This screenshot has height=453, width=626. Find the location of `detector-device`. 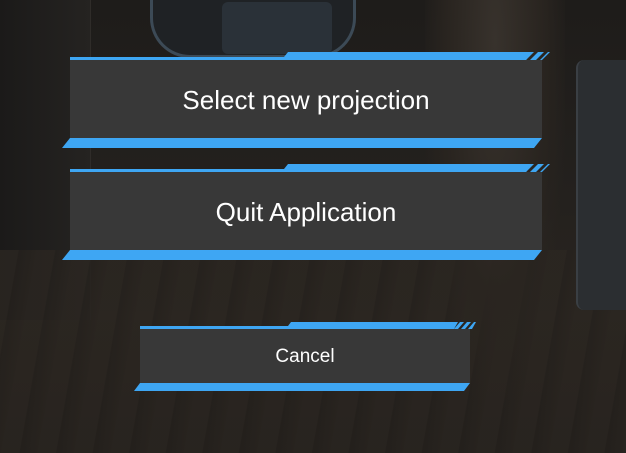

detector-device is located at coordinates (601, 185).